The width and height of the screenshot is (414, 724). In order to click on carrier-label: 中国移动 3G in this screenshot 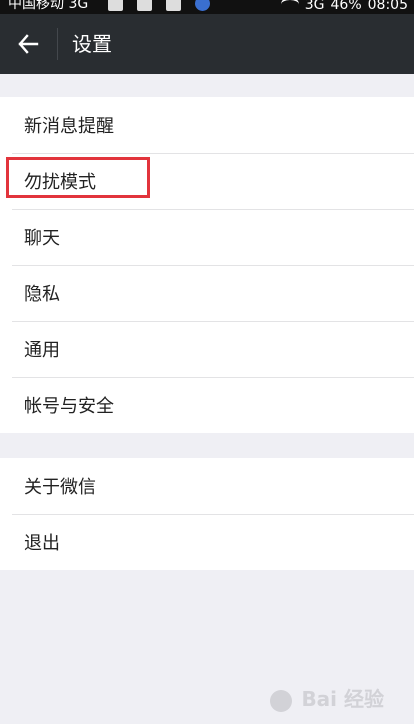, I will do `click(48, 6)`.